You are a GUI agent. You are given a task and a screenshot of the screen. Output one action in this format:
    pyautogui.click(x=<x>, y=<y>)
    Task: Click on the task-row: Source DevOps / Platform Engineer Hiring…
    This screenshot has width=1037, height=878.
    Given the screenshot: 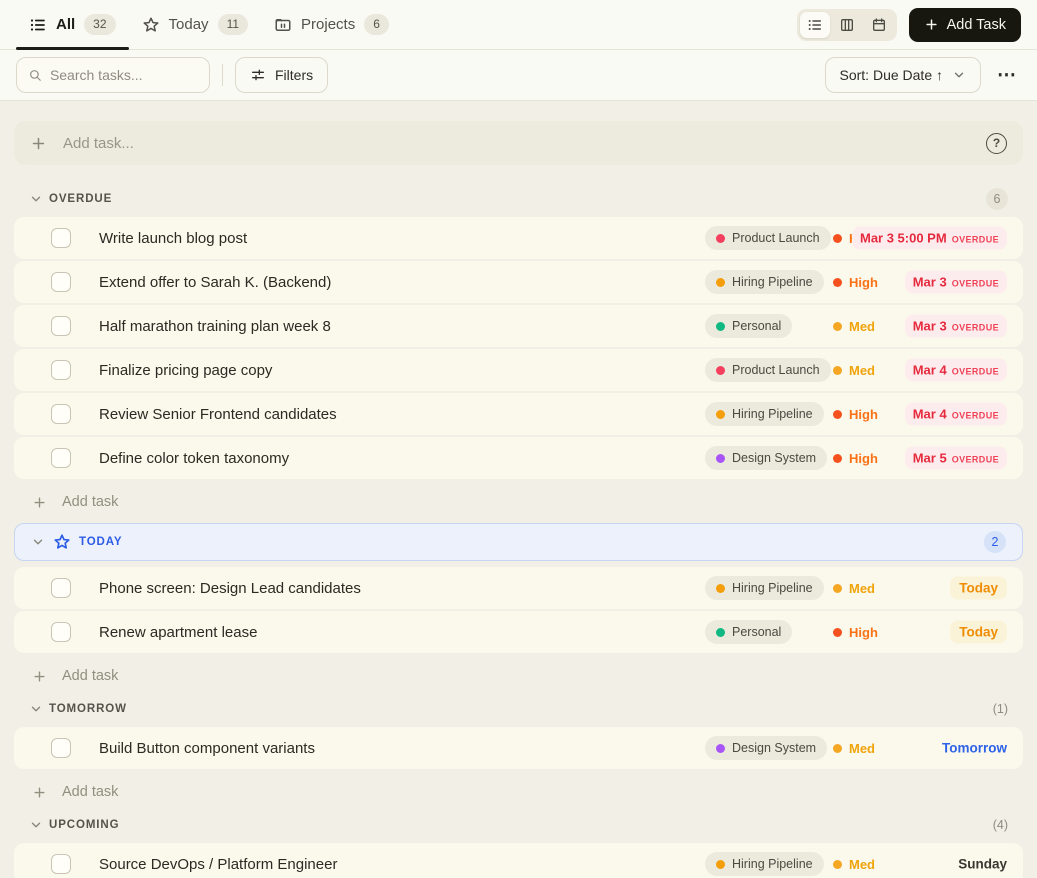 What is the action you would take?
    pyautogui.click(x=518, y=860)
    